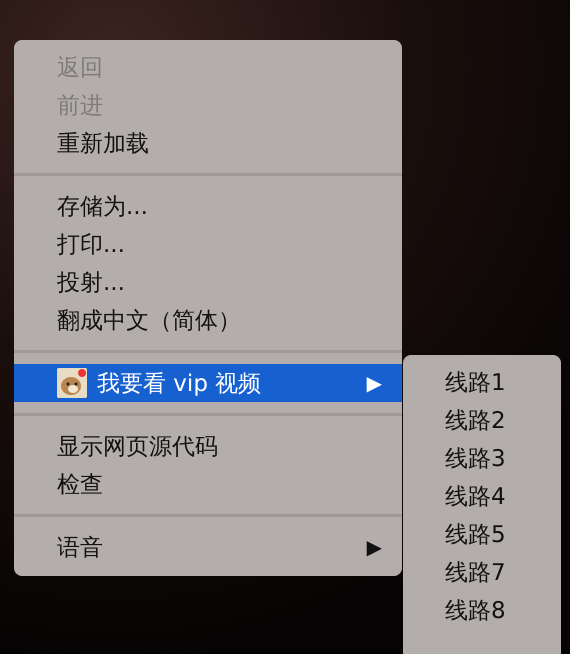  Describe the element at coordinates (208, 320) in the screenshot. I see `menu-item: 翻成中文（简体）` at that location.